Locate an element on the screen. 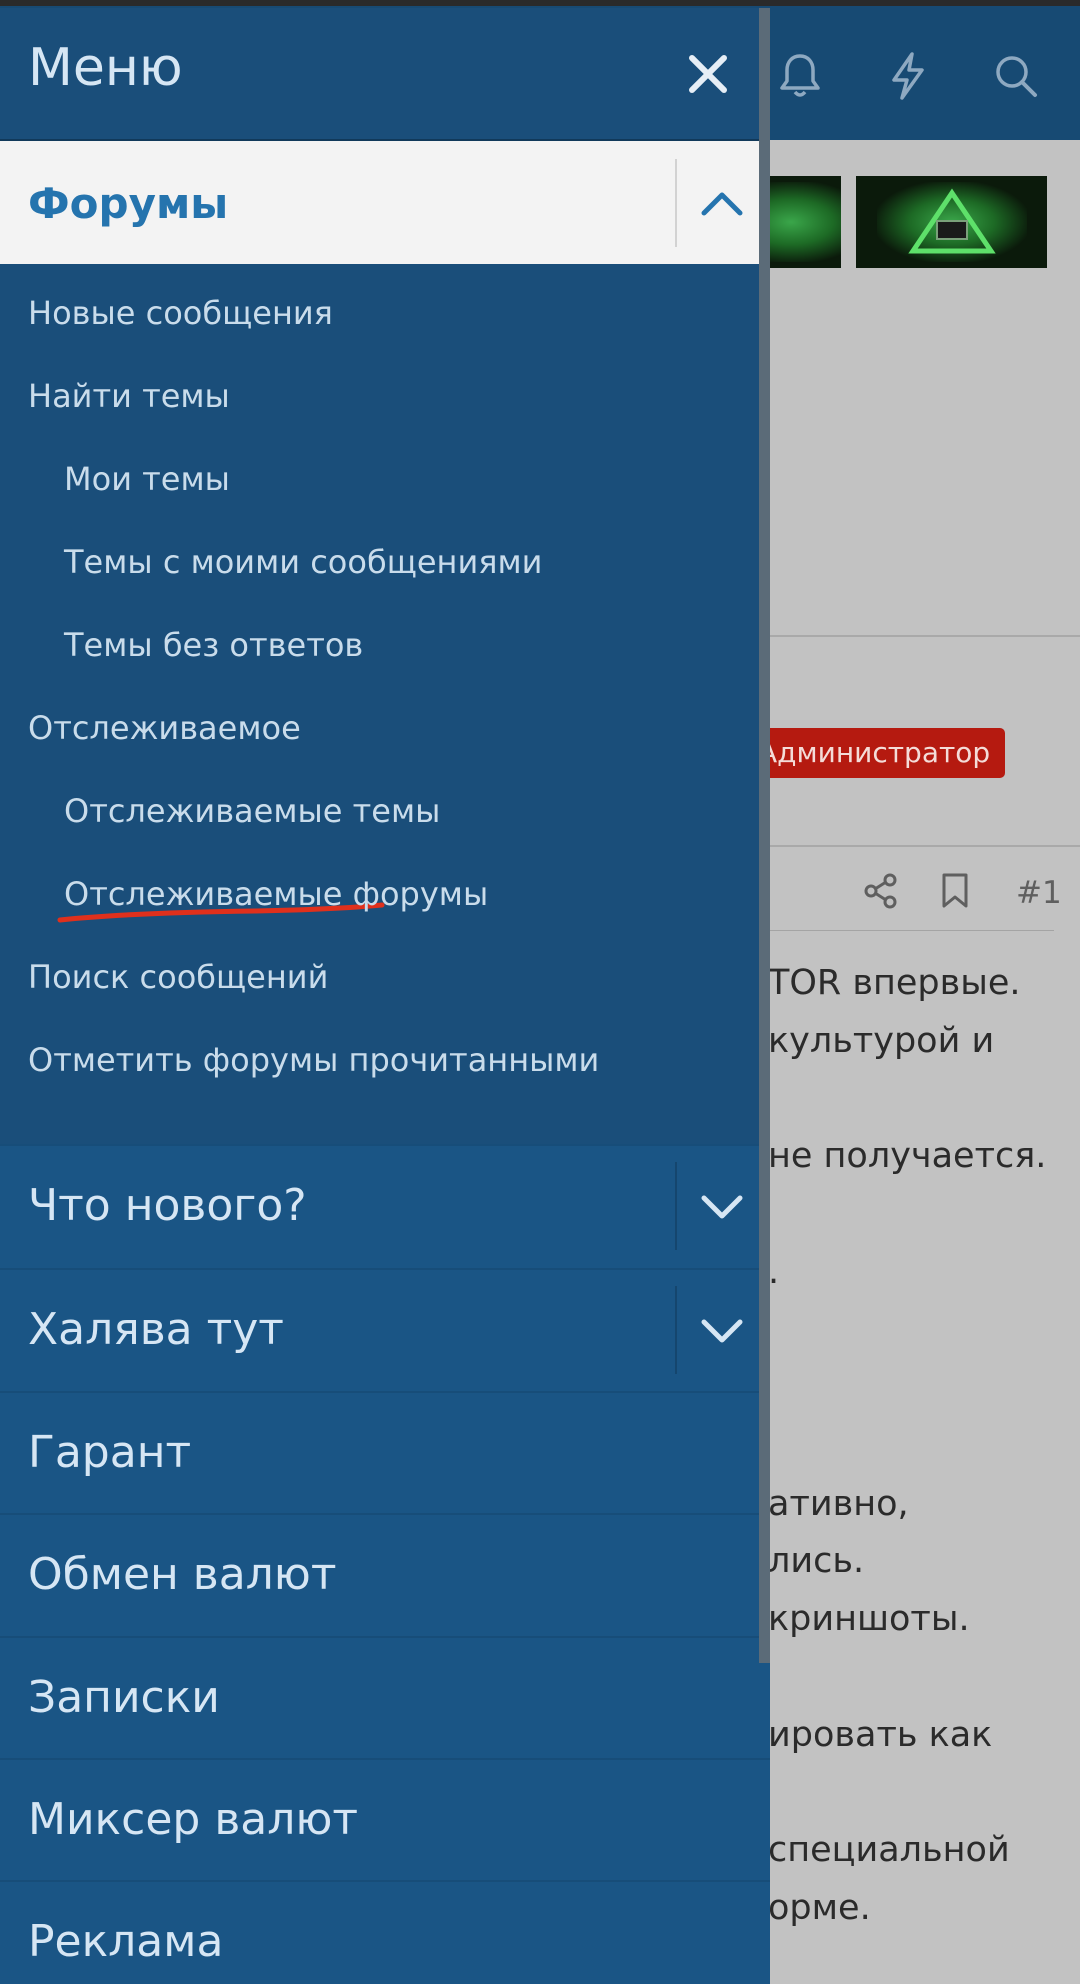 This screenshot has height=1984, width=1080. lightning-icon is located at coordinates (908, 76).